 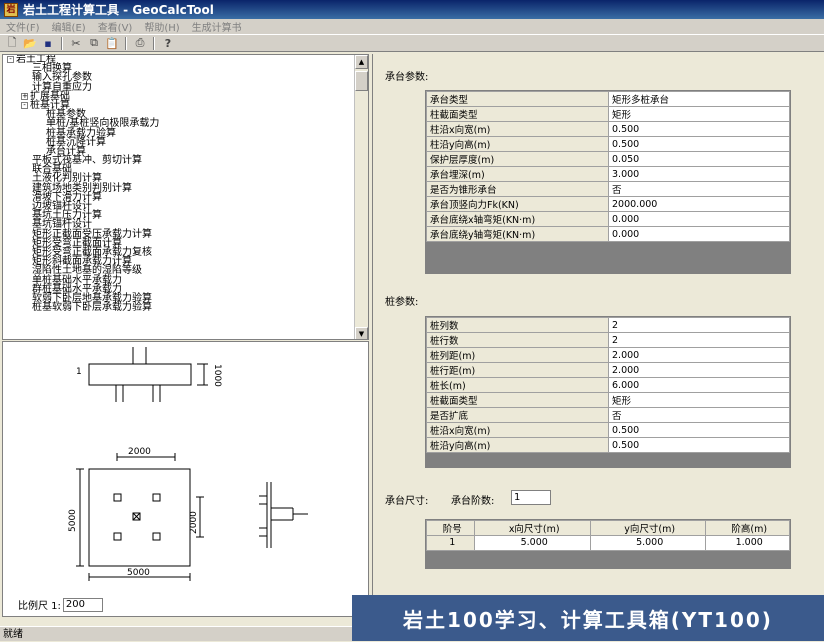 I want to click on grid-row: 桩长(m) 6.000, so click(x=608, y=385).